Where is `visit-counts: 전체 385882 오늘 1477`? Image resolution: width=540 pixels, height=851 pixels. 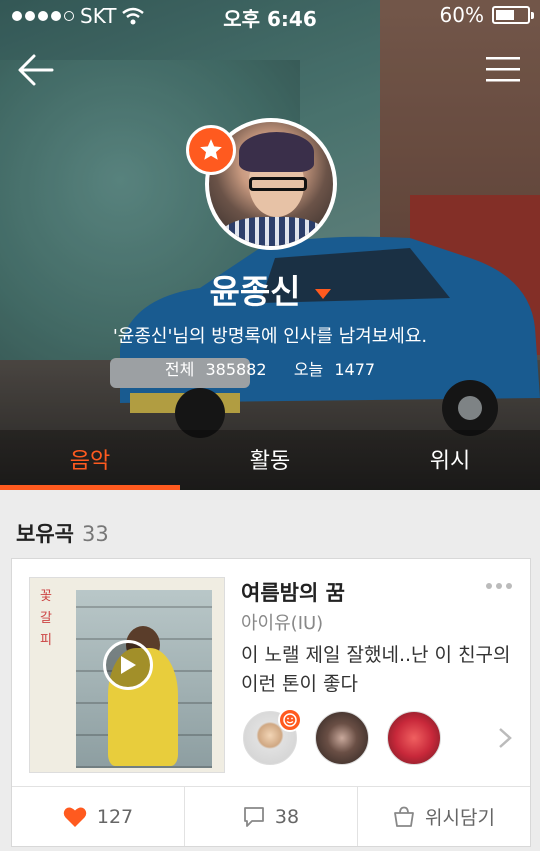
visit-counts: 전체 385882 오늘 1477 is located at coordinates (270, 368).